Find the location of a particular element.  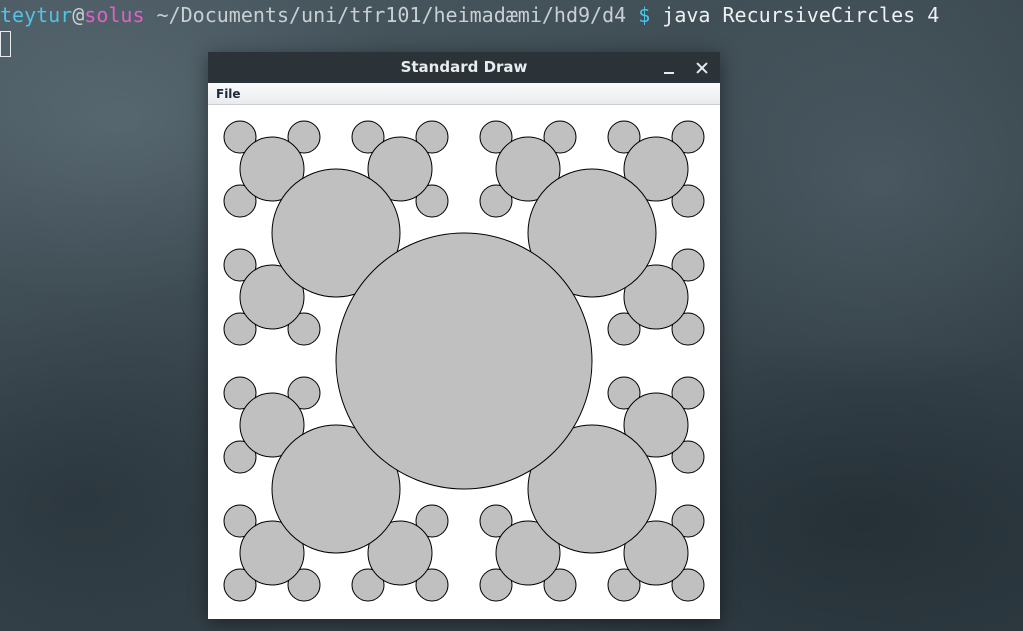

window-title: Standard Draw is located at coordinates (464, 67).